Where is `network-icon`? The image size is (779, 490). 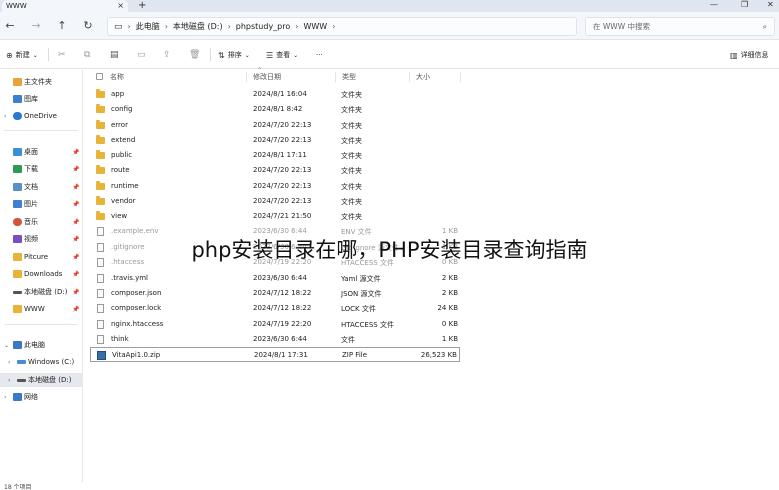 network-icon is located at coordinates (17, 397).